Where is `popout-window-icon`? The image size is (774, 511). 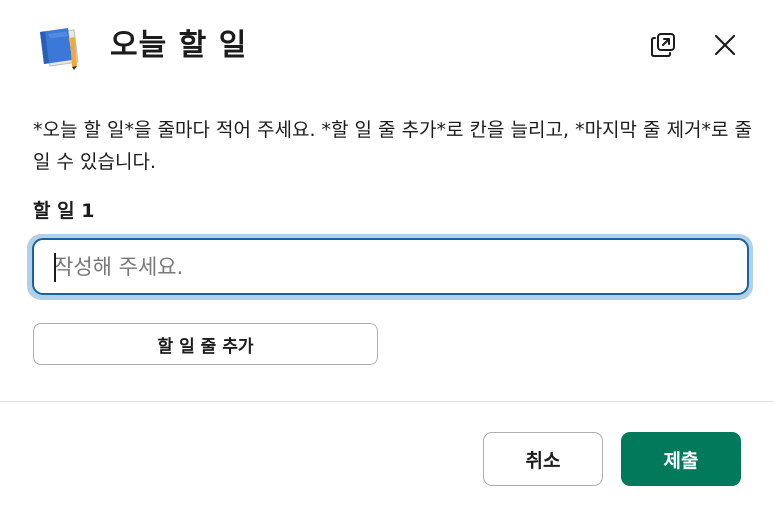
popout-window-icon is located at coordinates (663, 47).